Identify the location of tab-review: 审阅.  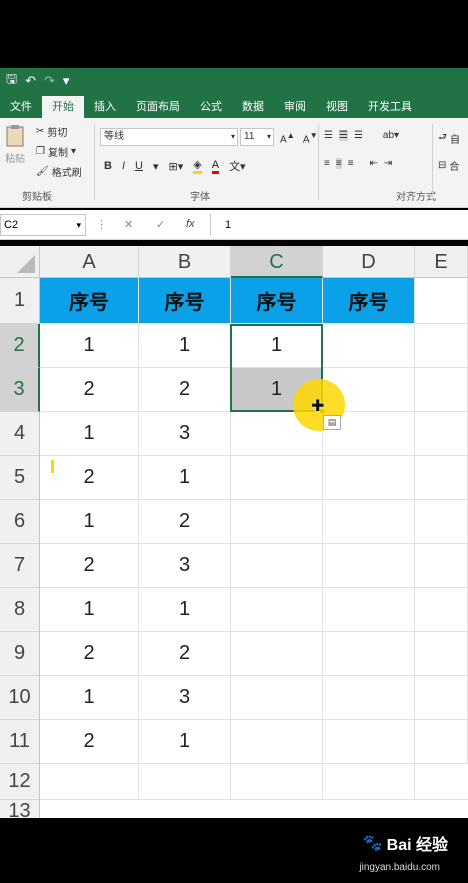
(295, 107).